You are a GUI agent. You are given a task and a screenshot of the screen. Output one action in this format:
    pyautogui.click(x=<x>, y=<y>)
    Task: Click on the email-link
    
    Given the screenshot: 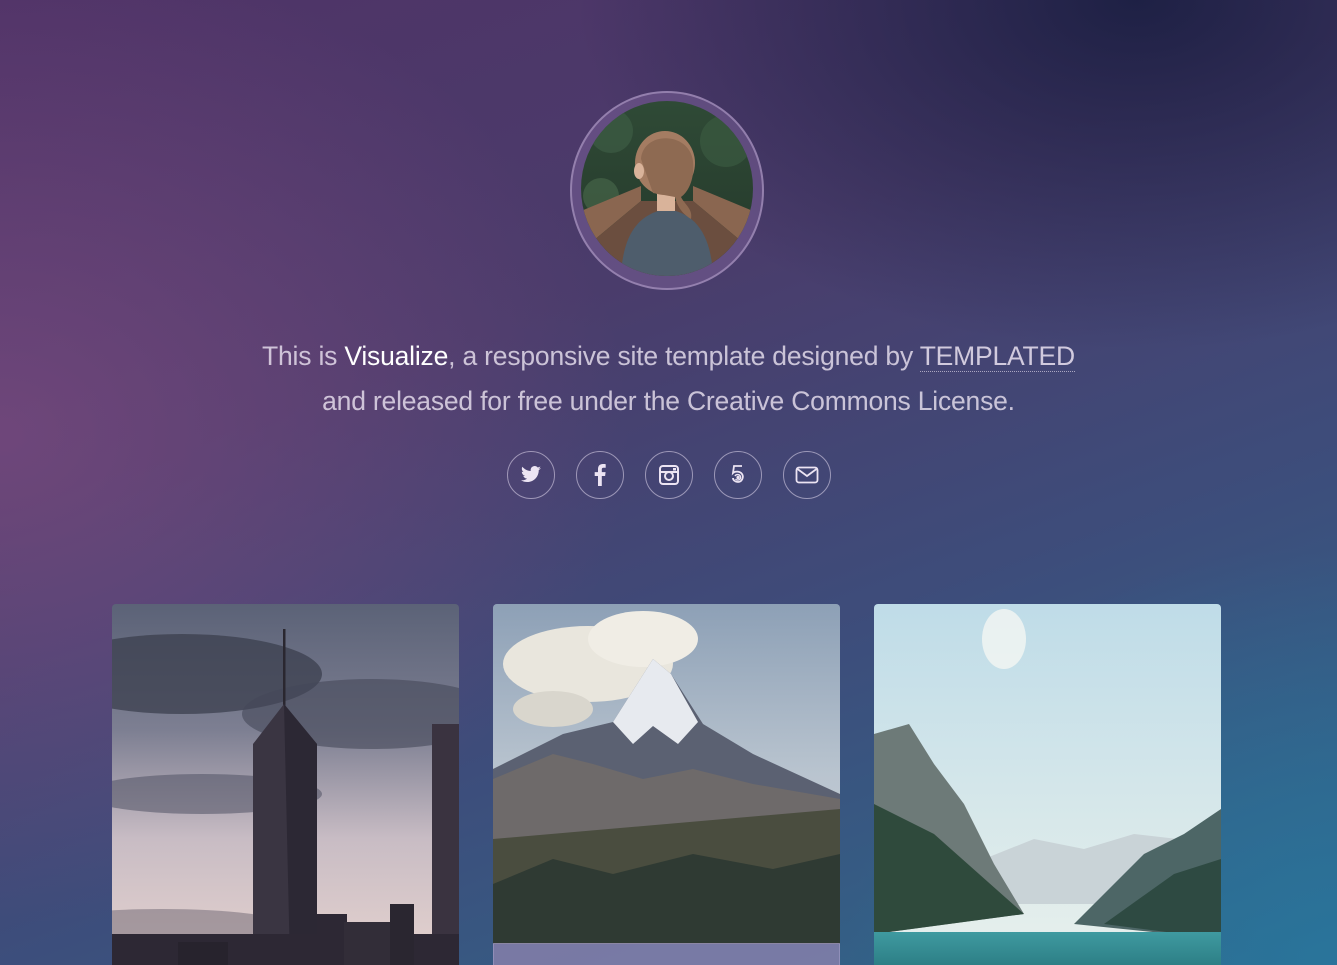 What is the action you would take?
    pyautogui.click(x=806, y=475)
    